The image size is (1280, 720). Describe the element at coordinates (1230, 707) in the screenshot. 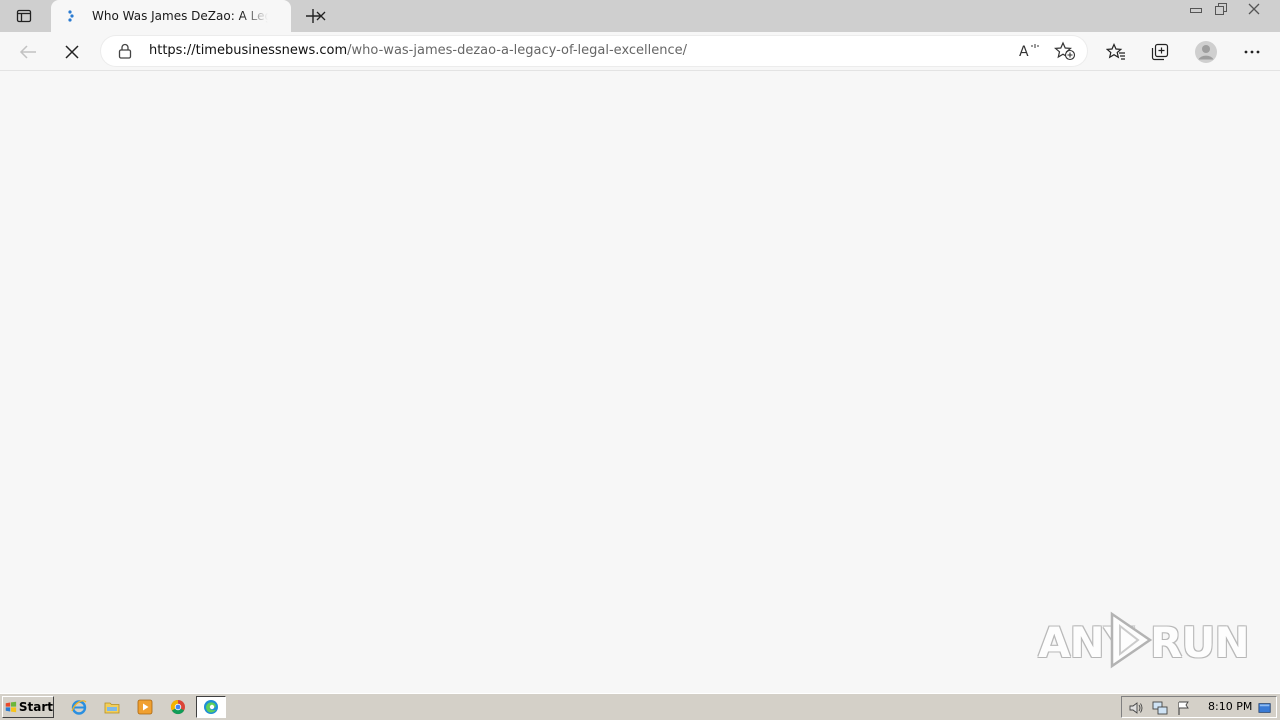

I see `taskbar-clock: 8:10 PM` at that location.